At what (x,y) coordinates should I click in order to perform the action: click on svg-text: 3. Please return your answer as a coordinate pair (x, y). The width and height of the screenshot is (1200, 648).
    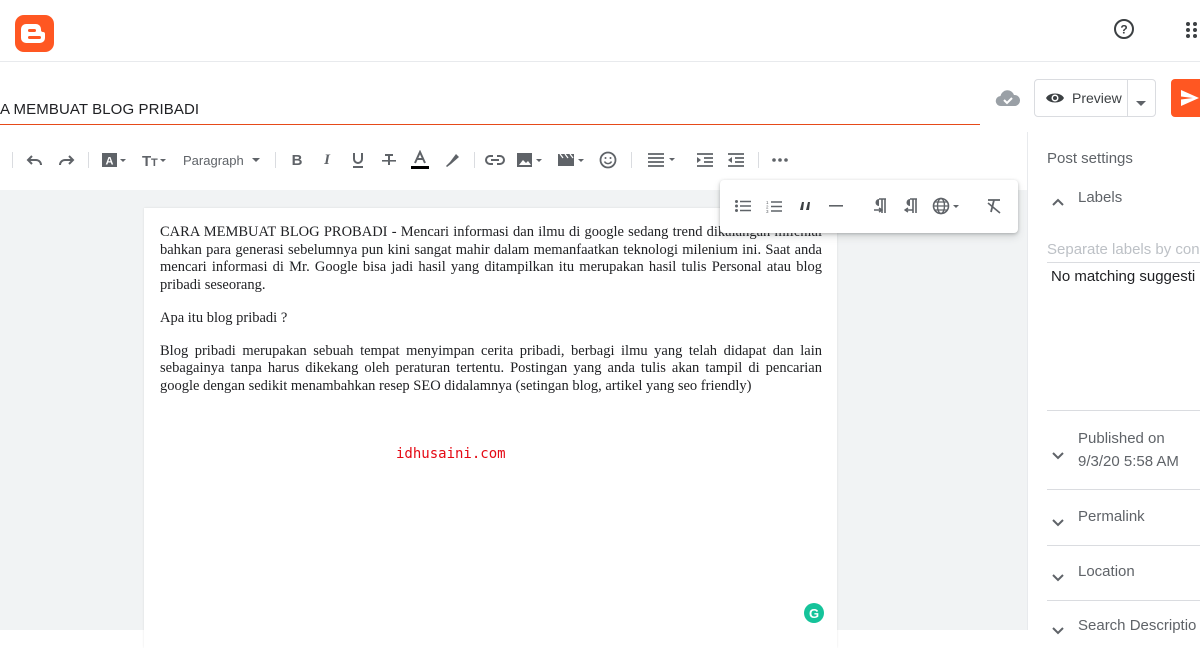
    Looking at the image, I should click on (767, 211).